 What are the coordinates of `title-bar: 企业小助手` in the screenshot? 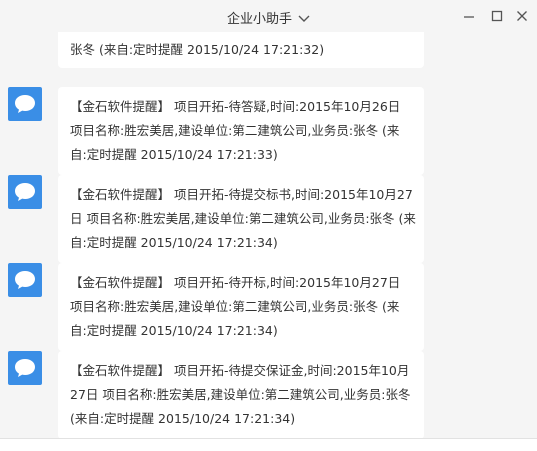 It's located at (268, 16).